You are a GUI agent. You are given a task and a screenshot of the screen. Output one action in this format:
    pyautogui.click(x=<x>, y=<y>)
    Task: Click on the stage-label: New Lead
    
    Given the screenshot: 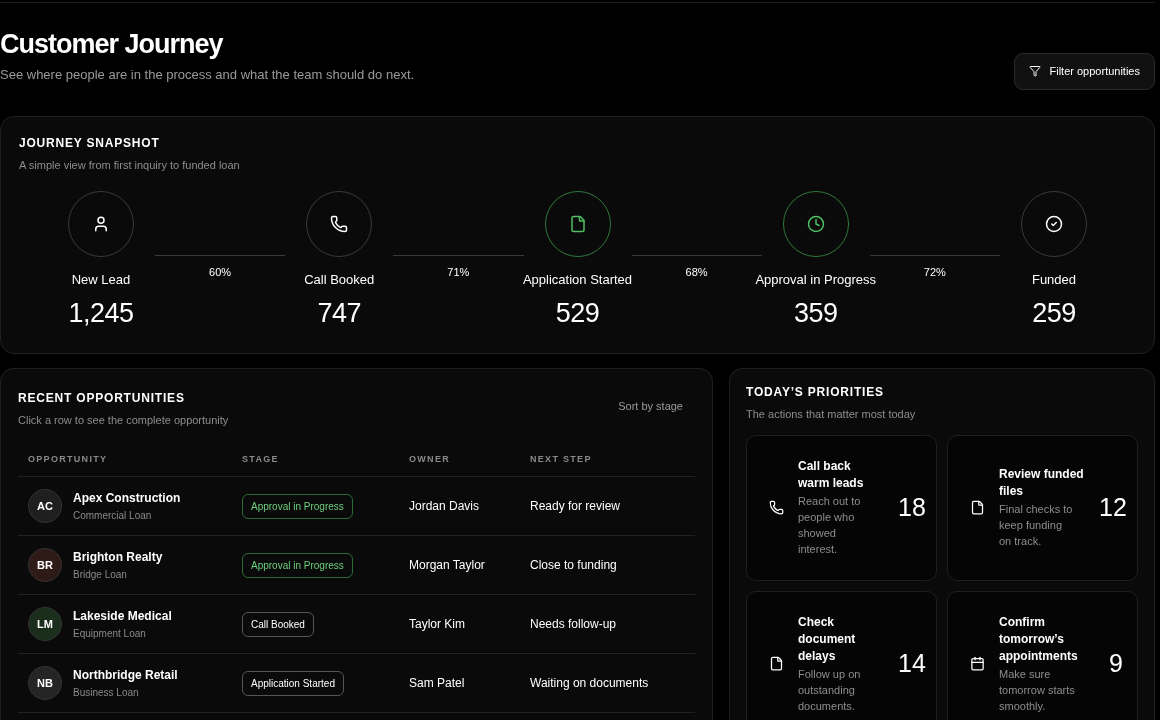 What is the action you would take?
    pyautogui.click(x=101, y=280)
    